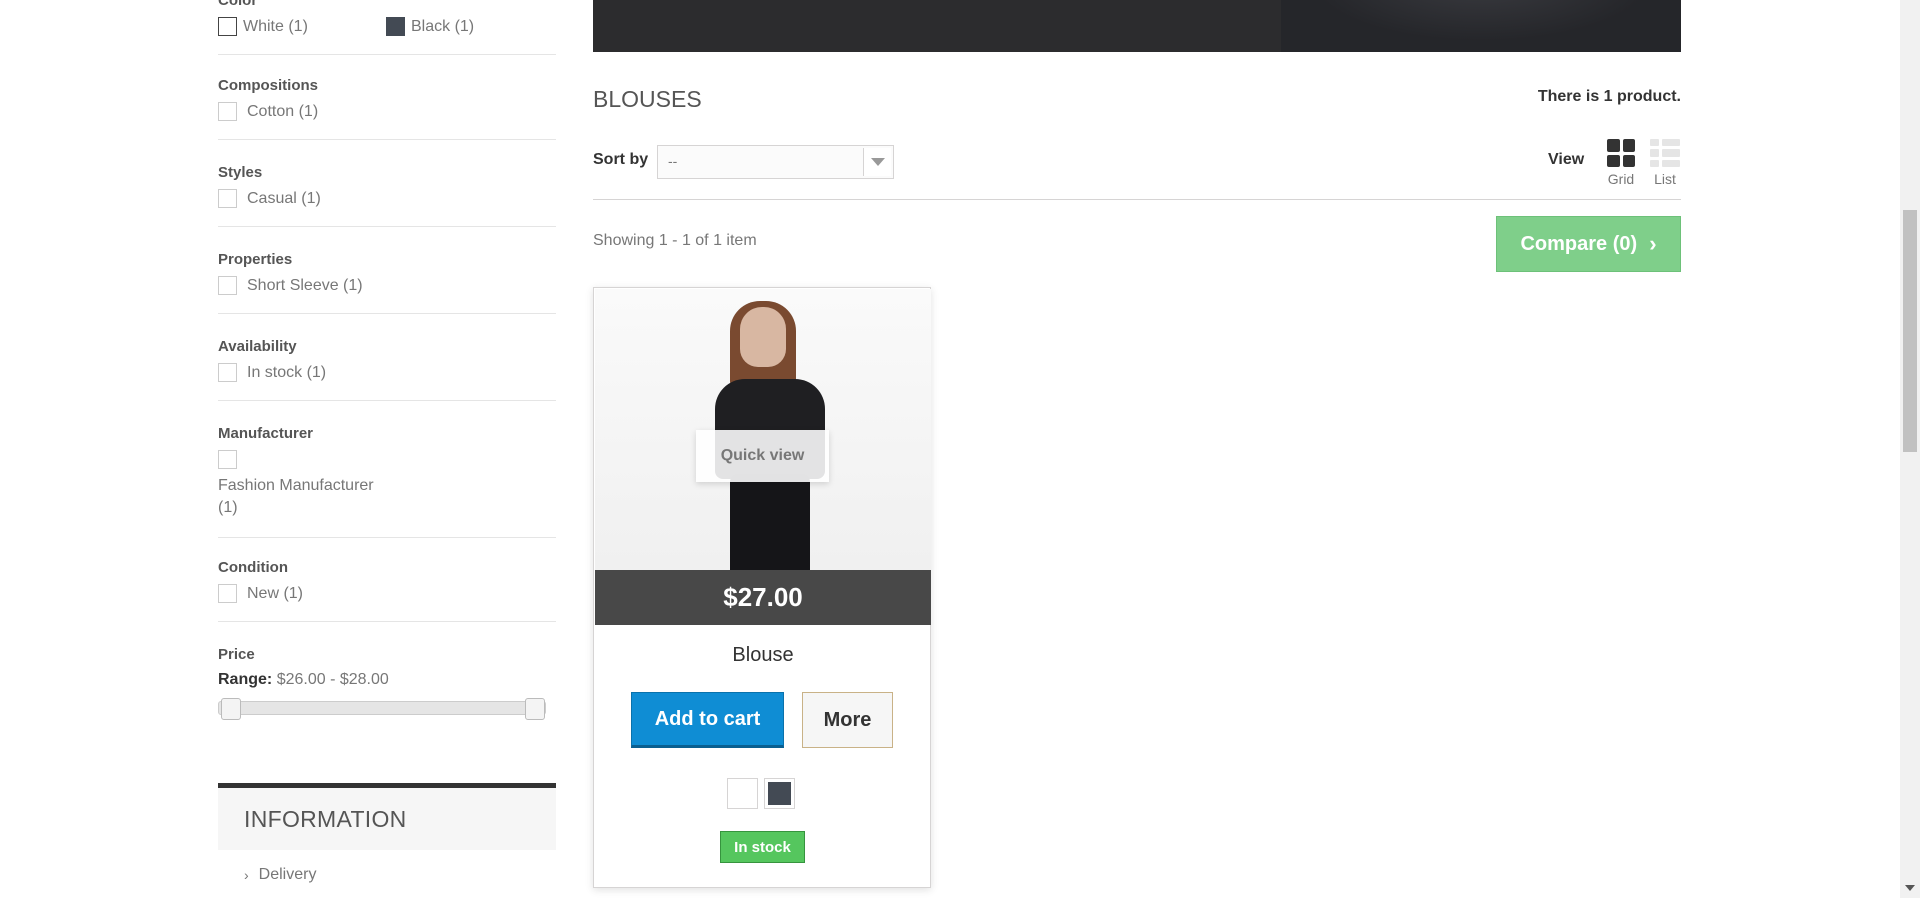 The width and height of the screenshot is (1920, 898). What do you see at coordinates (238, 4) in the screenshot?
I see `filter-title: Color` at bounding box center [238, 4].